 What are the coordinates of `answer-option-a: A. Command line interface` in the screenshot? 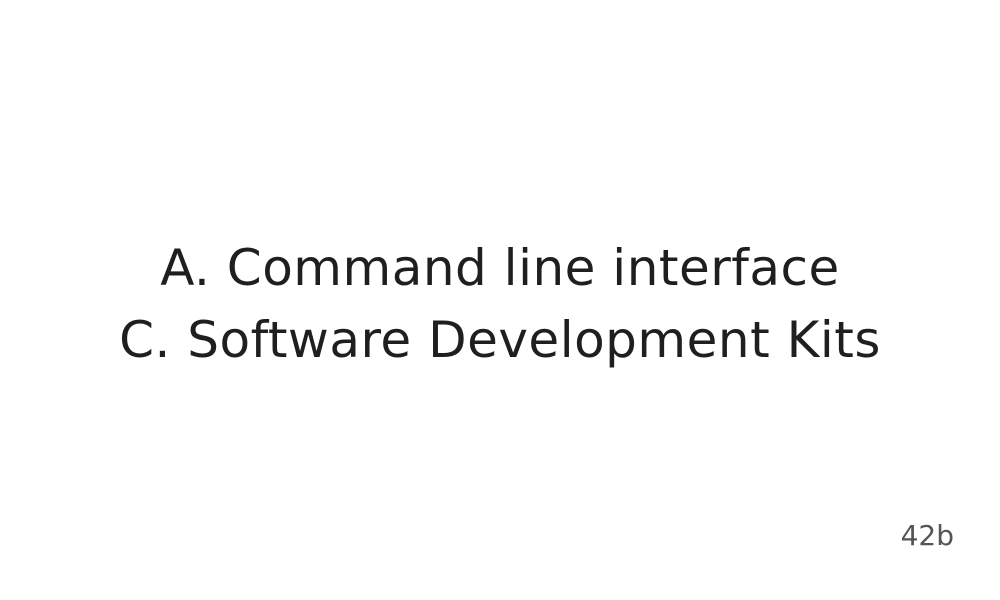 It's located at (500, 268).